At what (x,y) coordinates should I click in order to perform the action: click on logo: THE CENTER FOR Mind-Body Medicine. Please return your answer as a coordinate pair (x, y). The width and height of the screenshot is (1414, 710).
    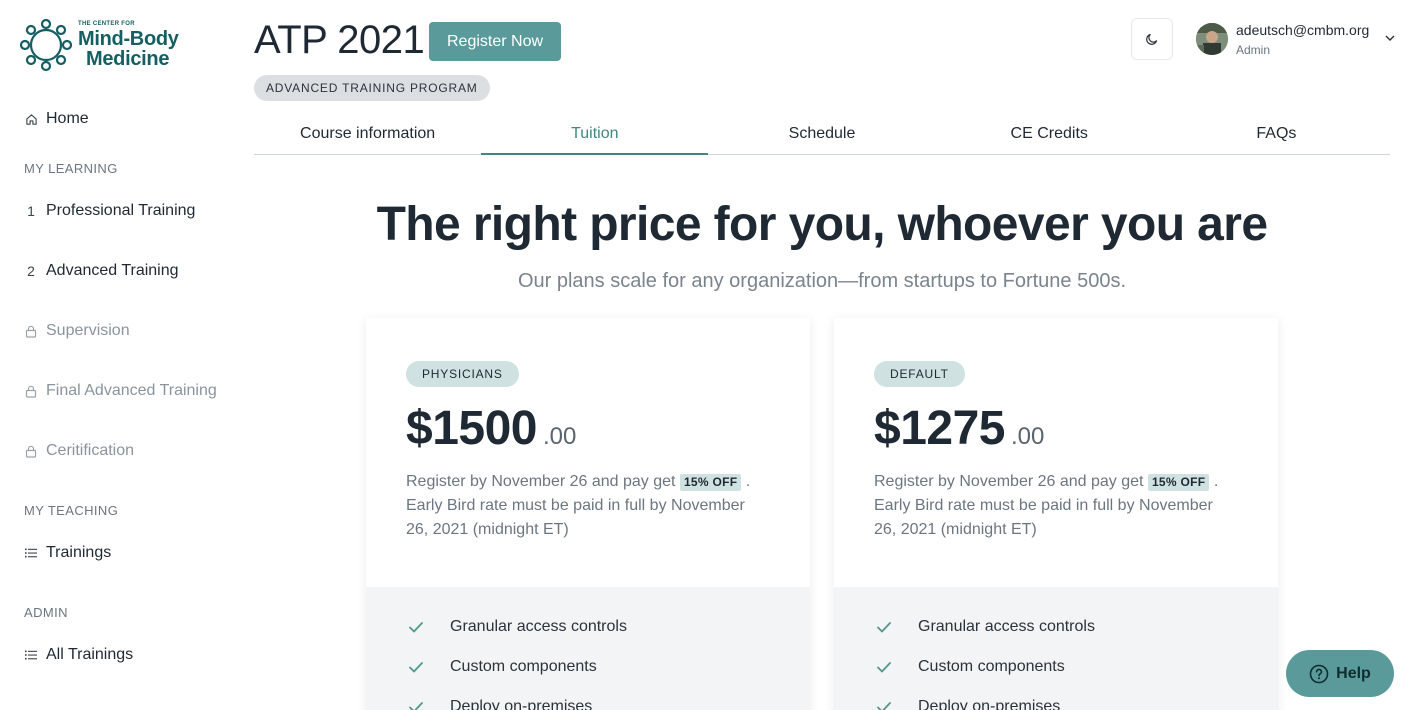
    Looking at the image, I should click on (99, 45).